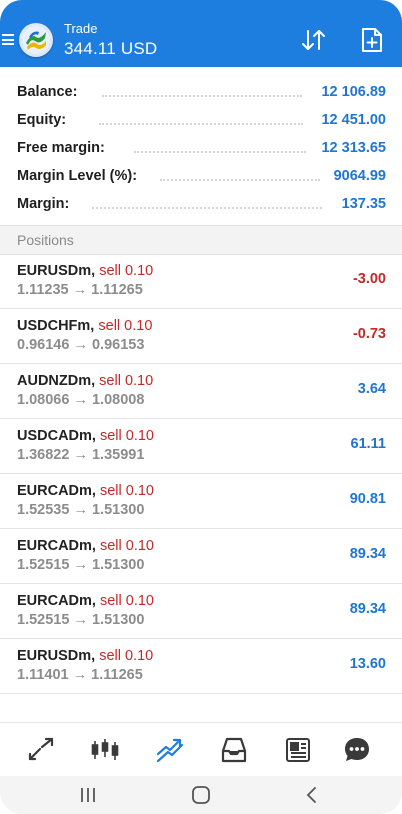 This screenshot has height=814, width=402. Describe the element at coordinates (201, 6) in the screenshot. I see `status-bar` at that location.